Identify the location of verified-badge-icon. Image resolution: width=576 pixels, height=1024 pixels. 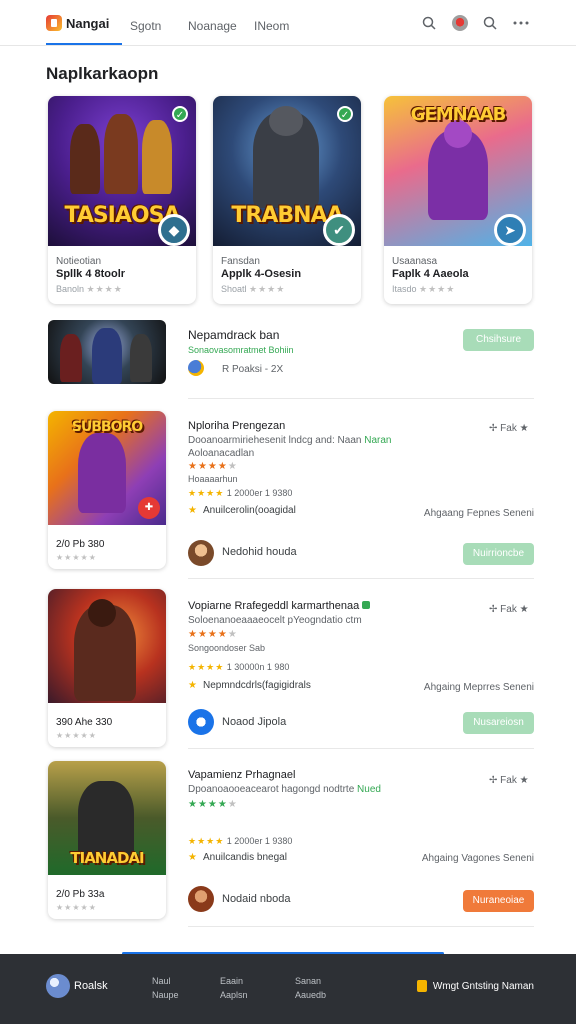
(366, 605).